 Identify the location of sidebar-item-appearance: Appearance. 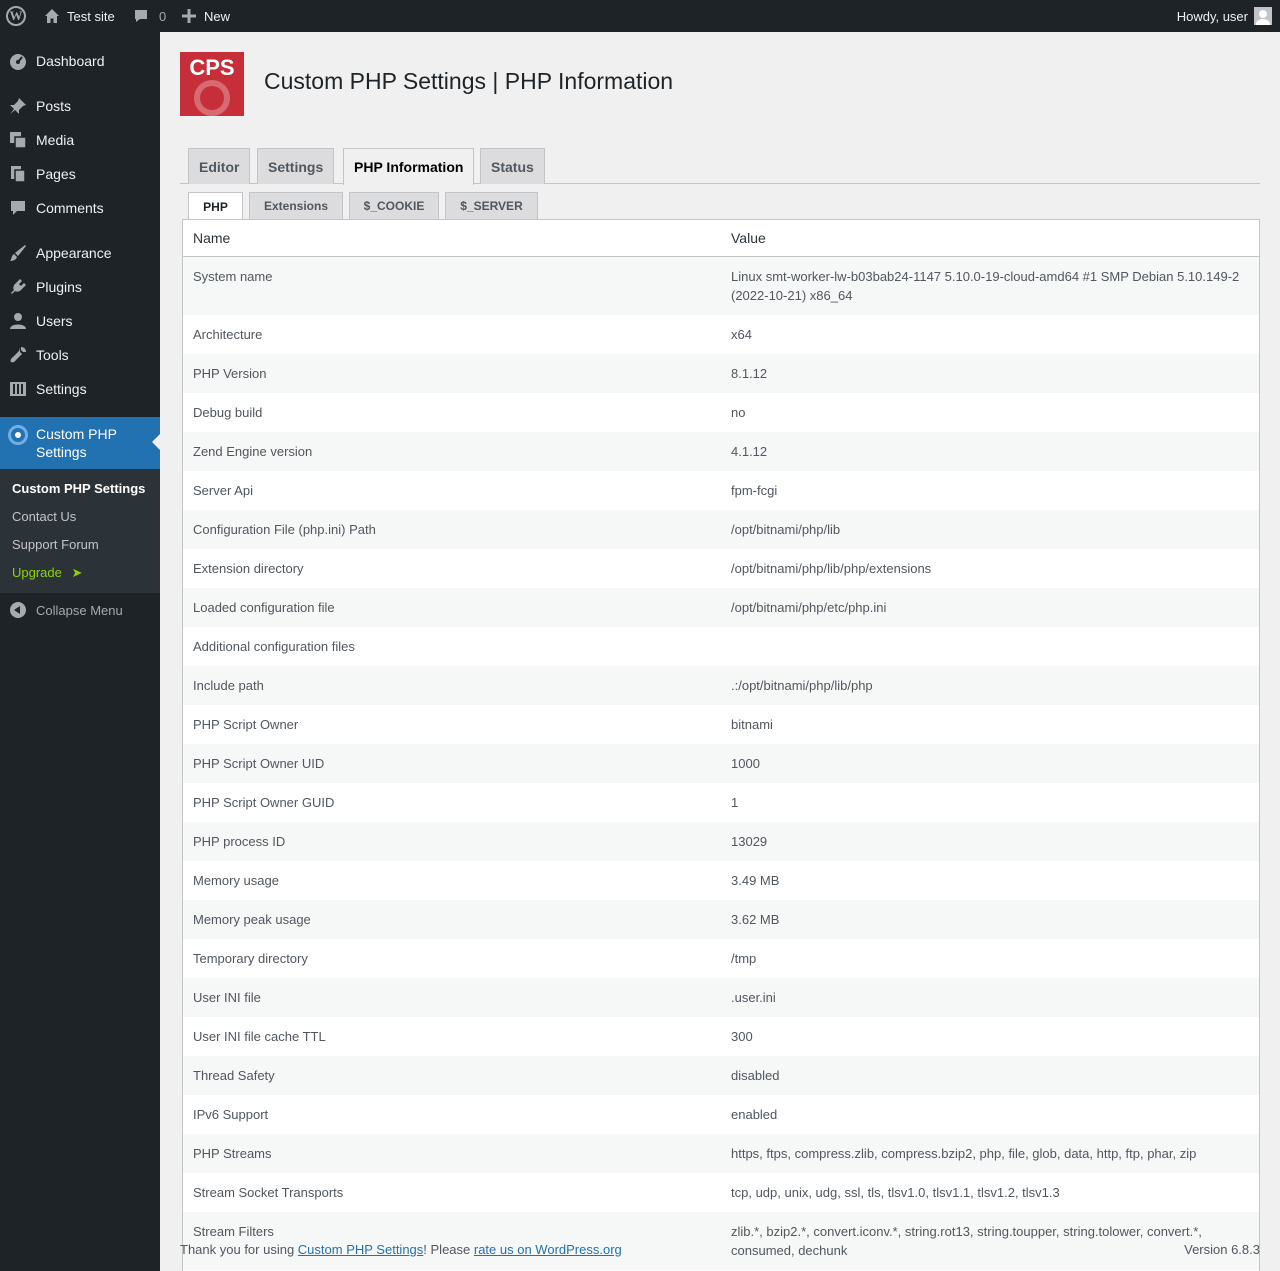
(80, 253).